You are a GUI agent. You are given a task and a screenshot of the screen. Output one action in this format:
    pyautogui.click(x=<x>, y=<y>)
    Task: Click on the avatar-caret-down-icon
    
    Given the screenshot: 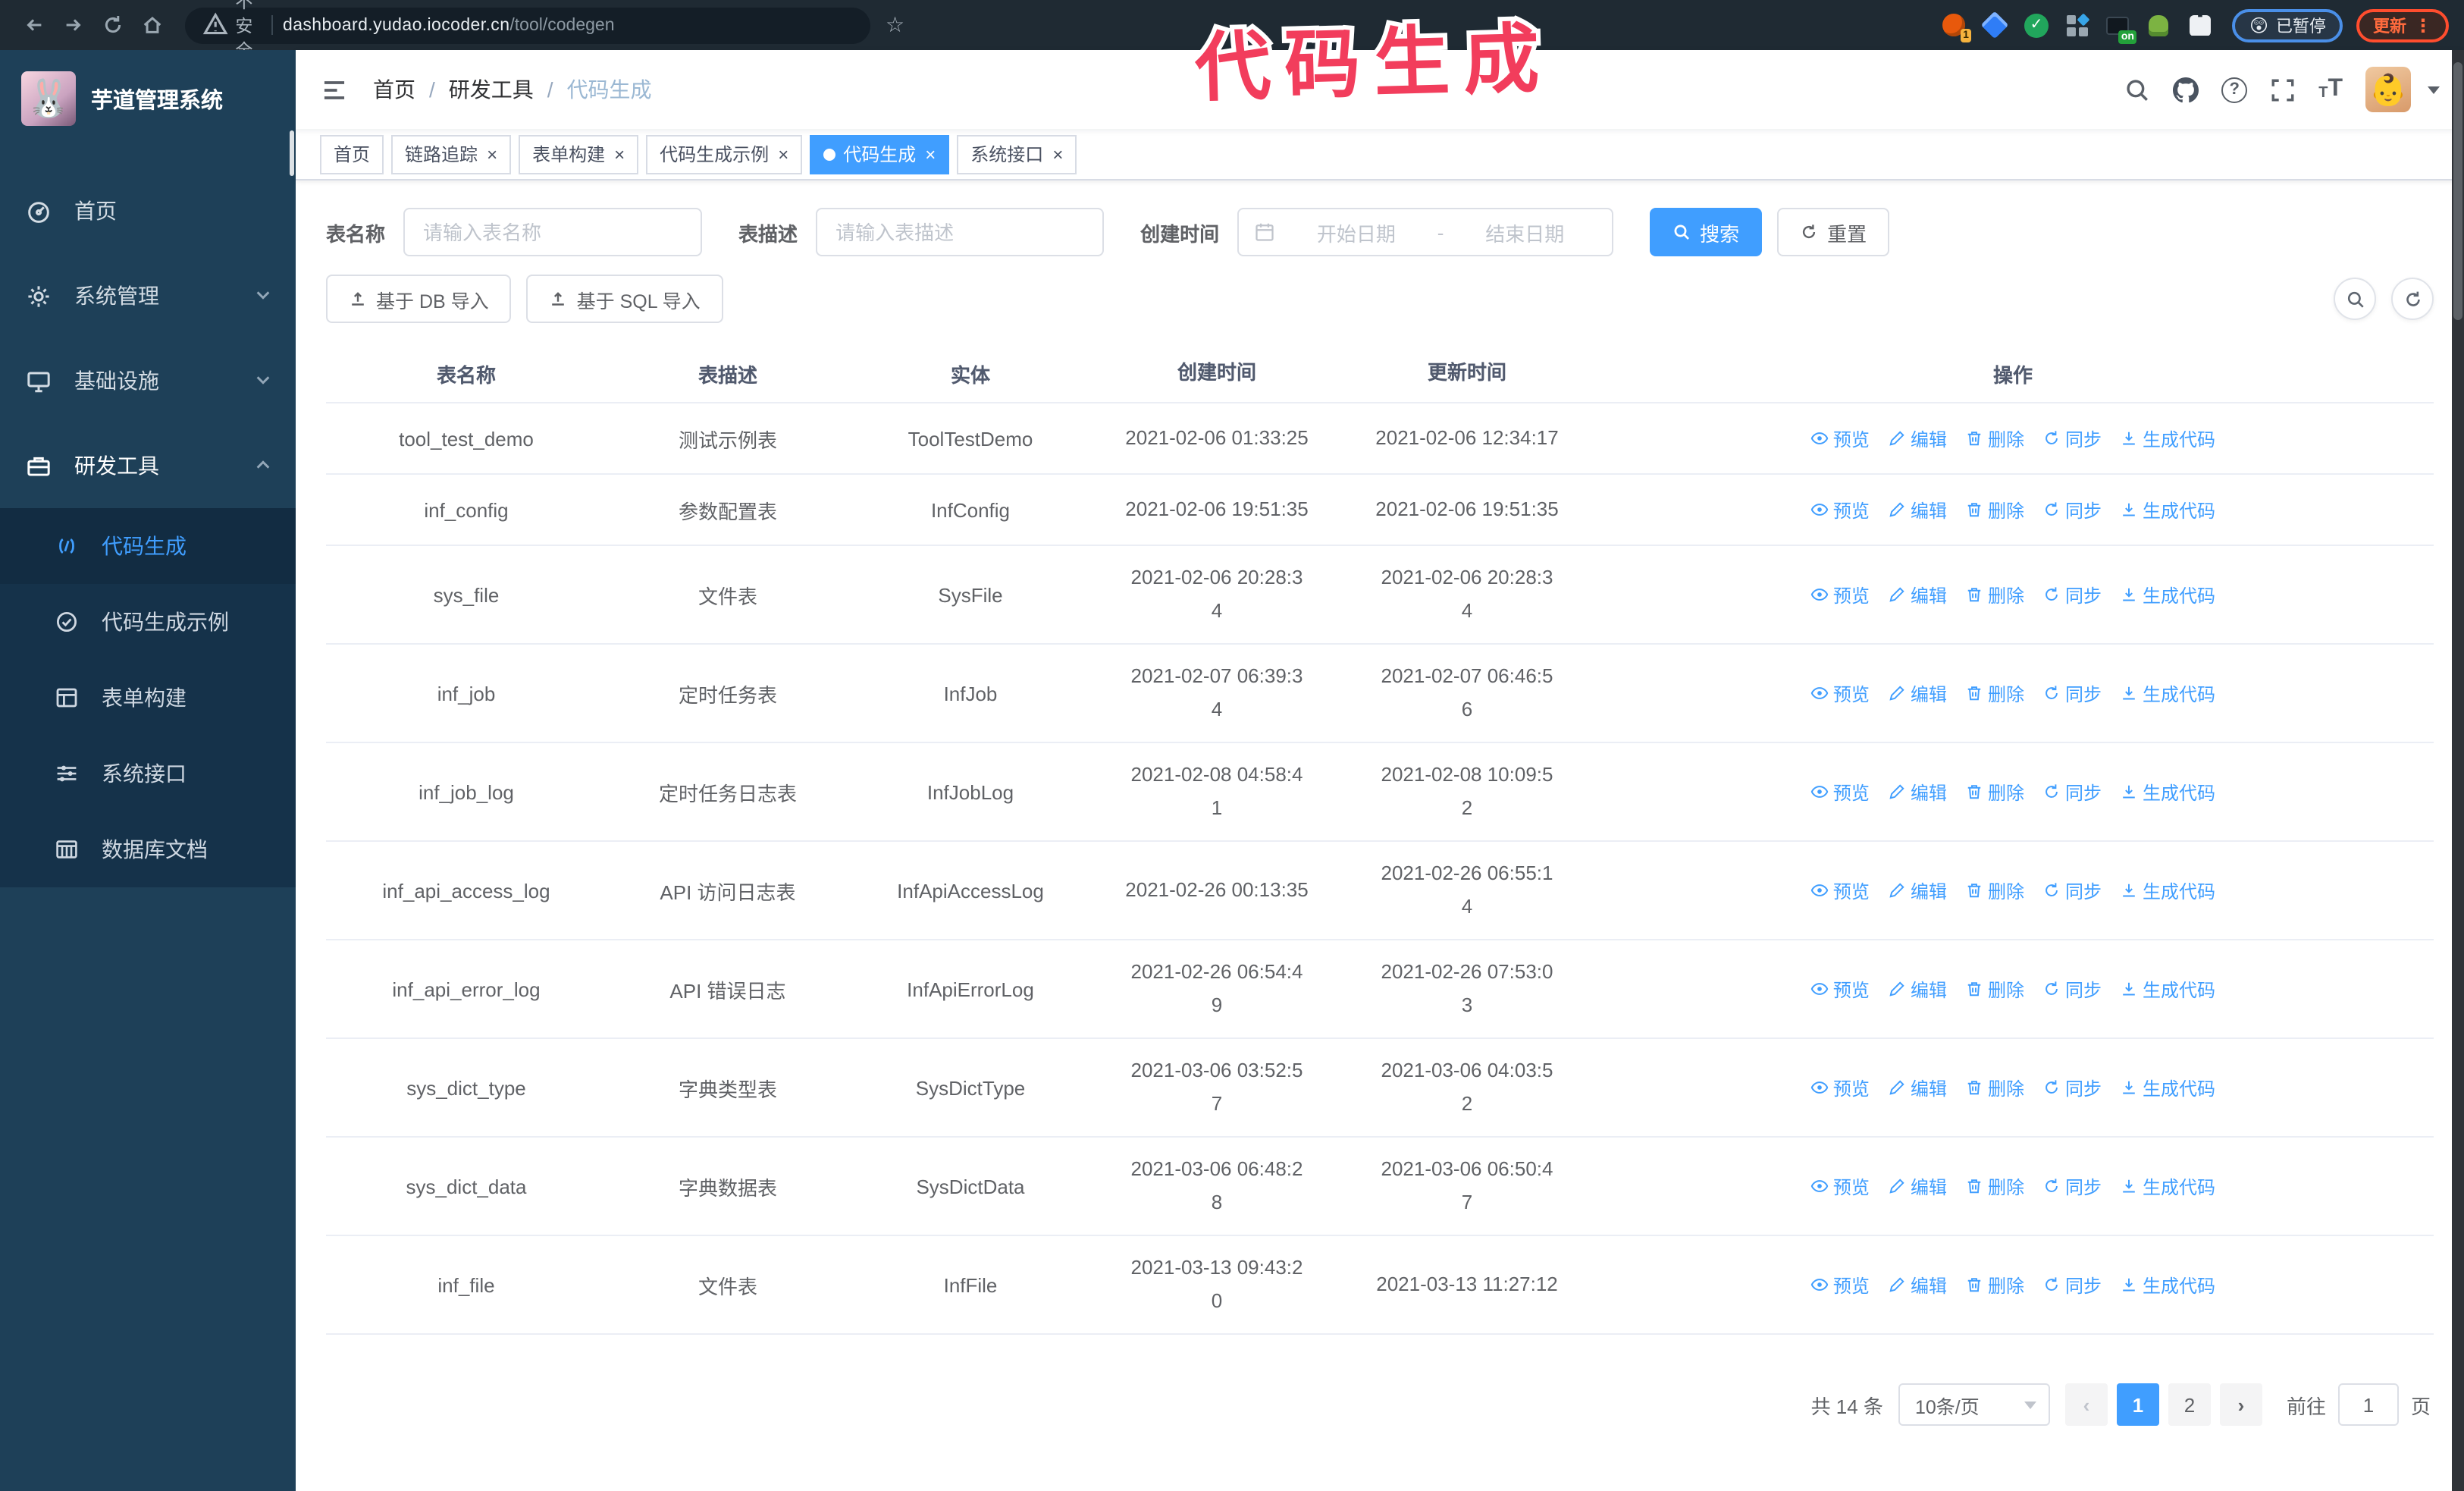 What is the action you would take?
    pyautogui.click(x=2434, y=89)
    